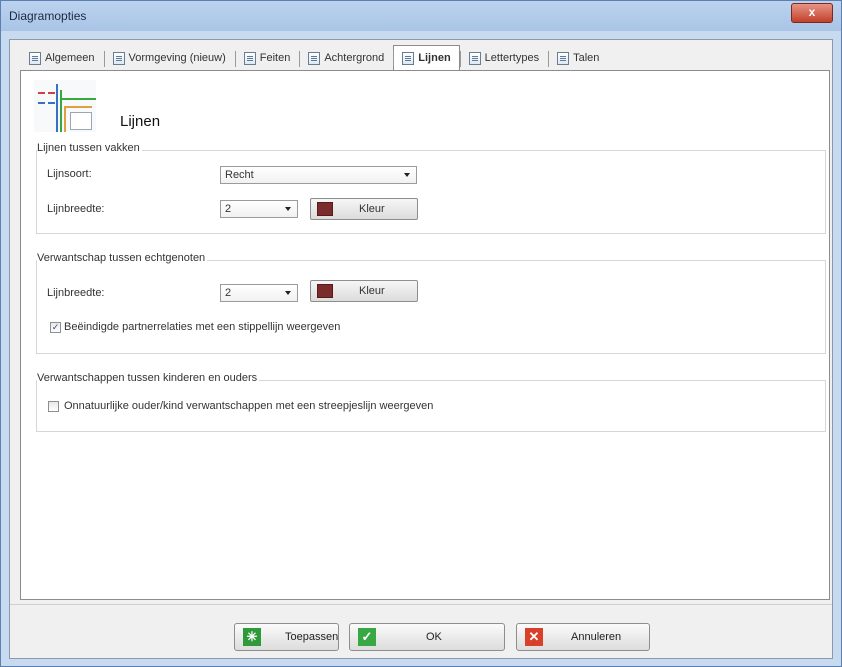 This screenshot has width=842, height=667. I want to click on group-verwantschap-echtgenoten: Verwantschap tussen echtgenoten, so click(431, 303).